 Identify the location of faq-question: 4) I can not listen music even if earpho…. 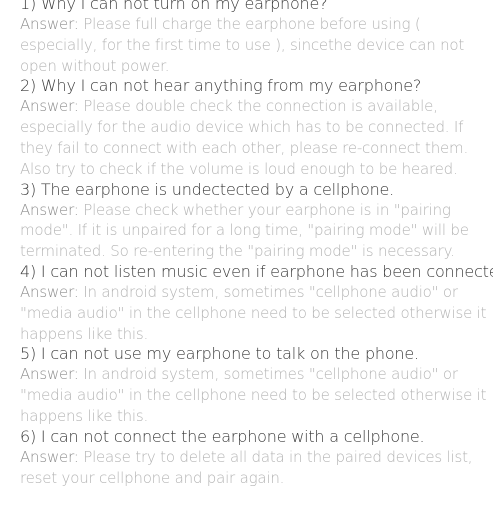
(256, 271).